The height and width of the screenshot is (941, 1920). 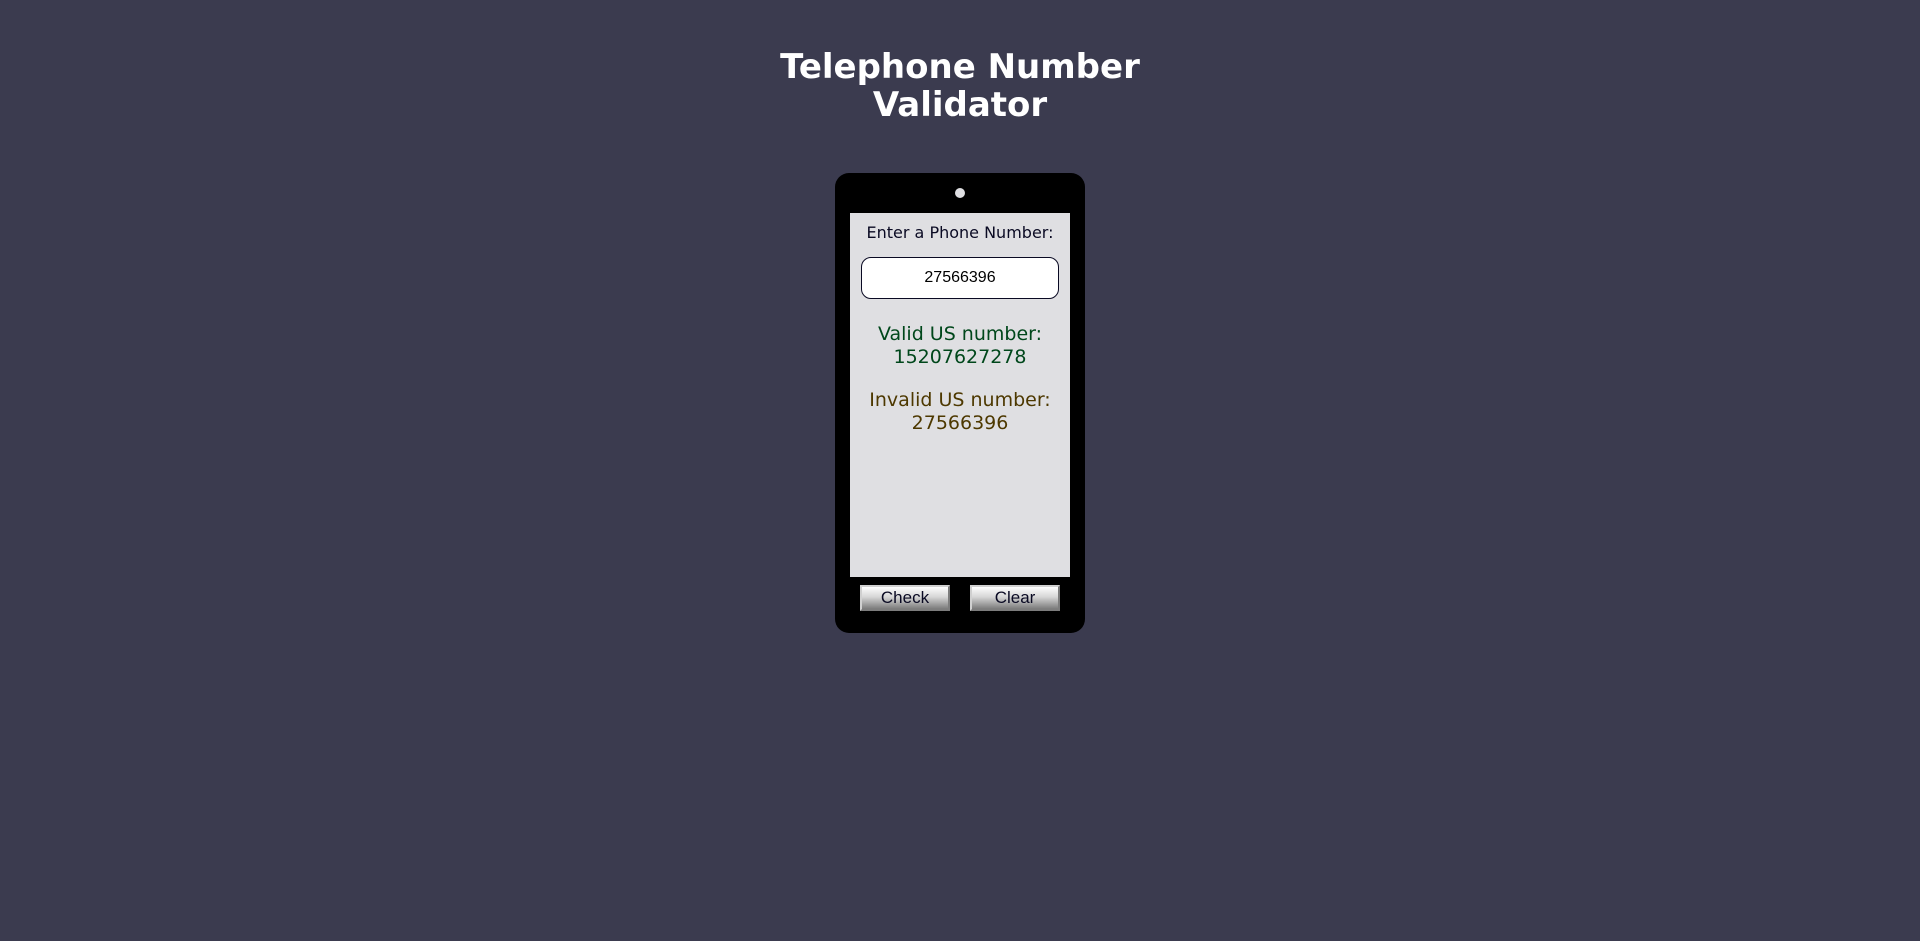 I want to click on camera-icon, so click(x=960, y=193).